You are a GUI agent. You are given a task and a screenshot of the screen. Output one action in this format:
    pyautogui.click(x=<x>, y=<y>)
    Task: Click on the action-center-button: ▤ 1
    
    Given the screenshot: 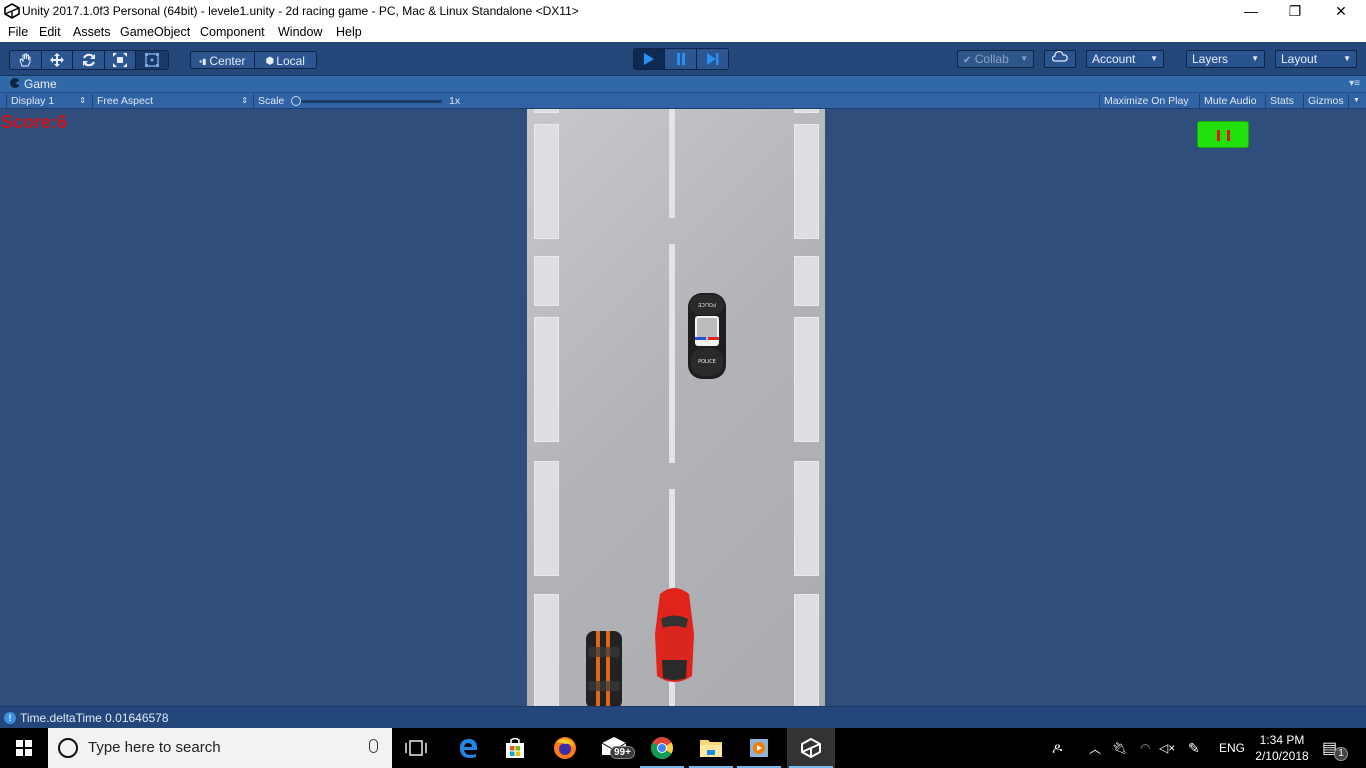 What is the action you would take?
    pyautogui.click(x=1337, y=748)
    